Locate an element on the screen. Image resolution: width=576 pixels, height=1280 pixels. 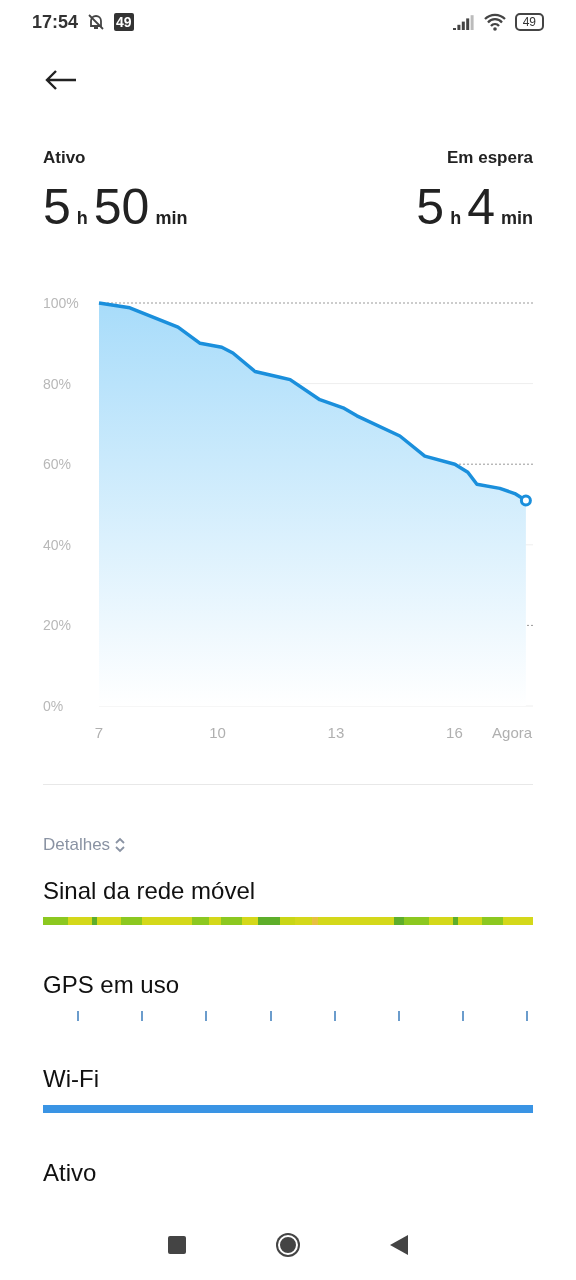
current-point is located at coordinates (525, 500).